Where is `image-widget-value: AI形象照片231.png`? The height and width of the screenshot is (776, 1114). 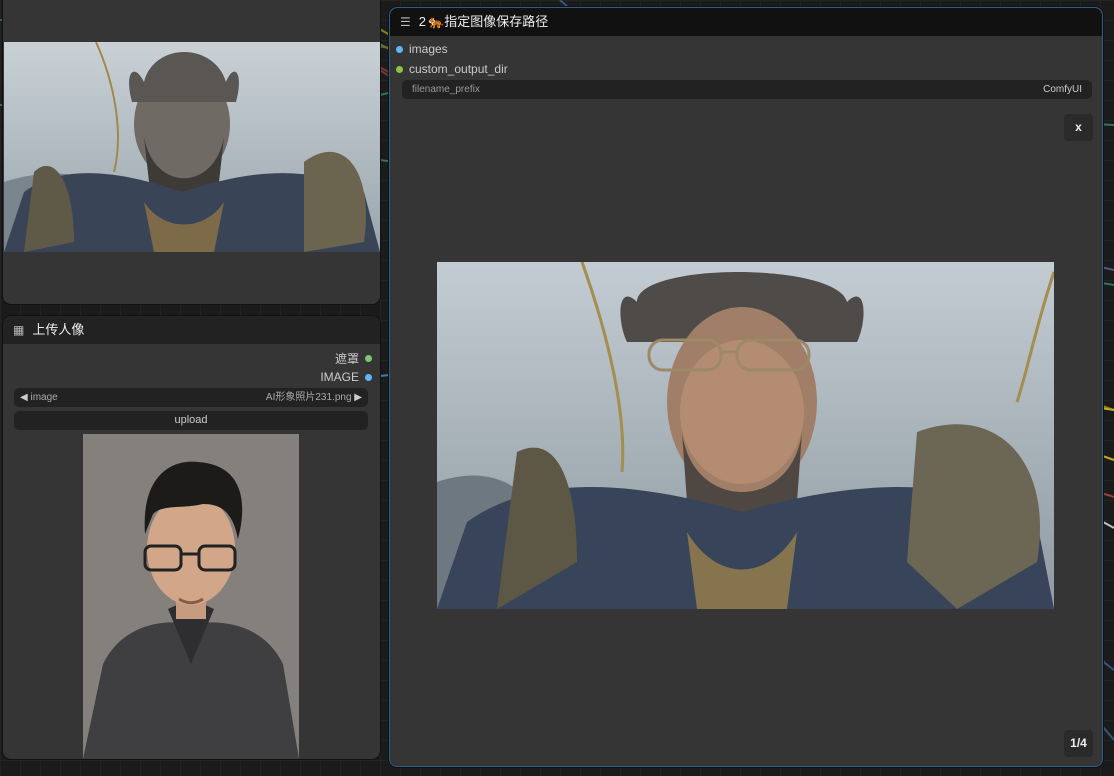 image-widget-value: AI形象照片231.png is located at coordinates (308, 397).